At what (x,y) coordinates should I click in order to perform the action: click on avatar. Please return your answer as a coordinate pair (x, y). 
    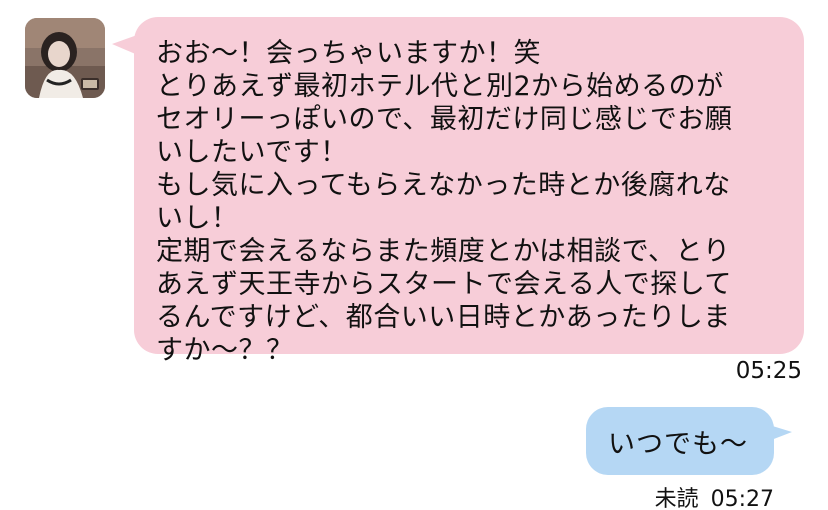
    Looking at the image, I should click on (65, 58).